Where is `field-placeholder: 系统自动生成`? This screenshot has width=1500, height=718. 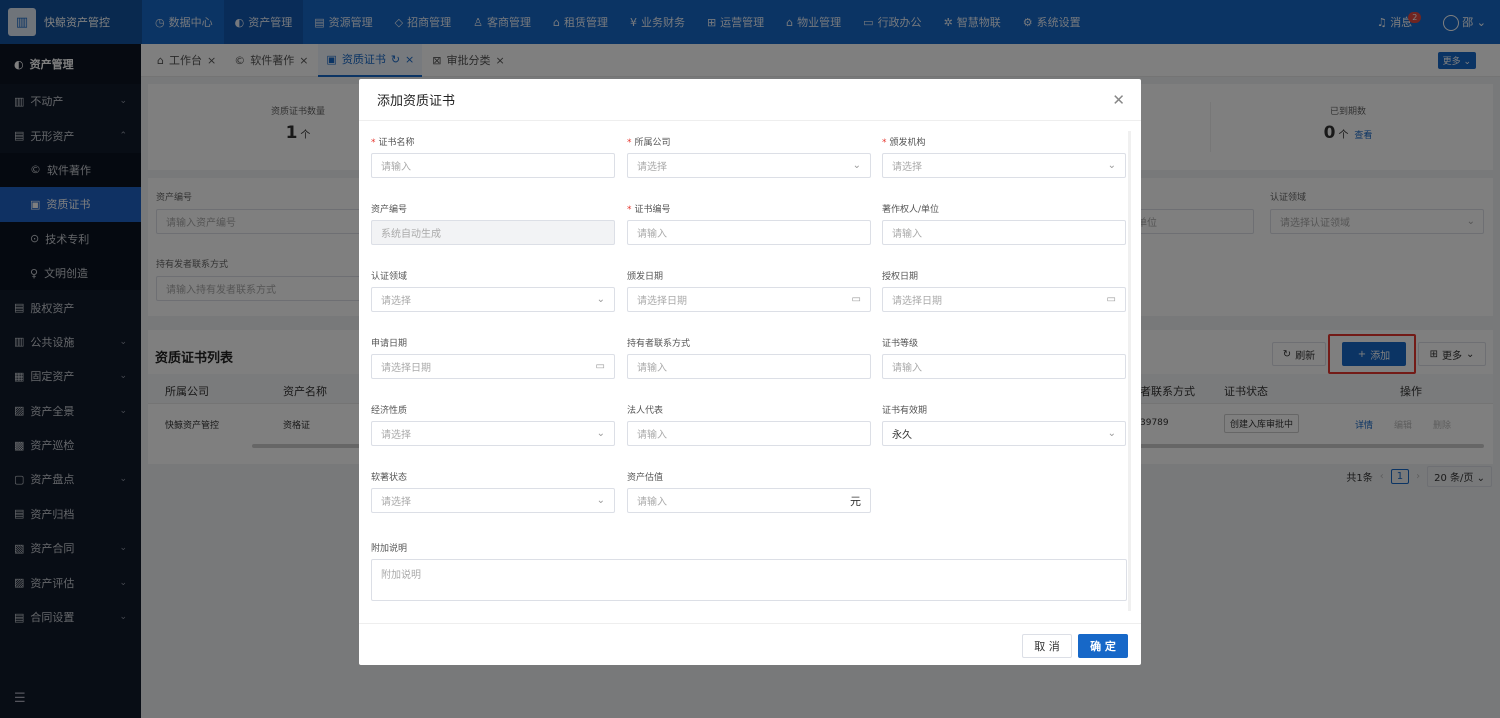 field-placeholder: 系统自动生成 is located at coordinates (411, 234).